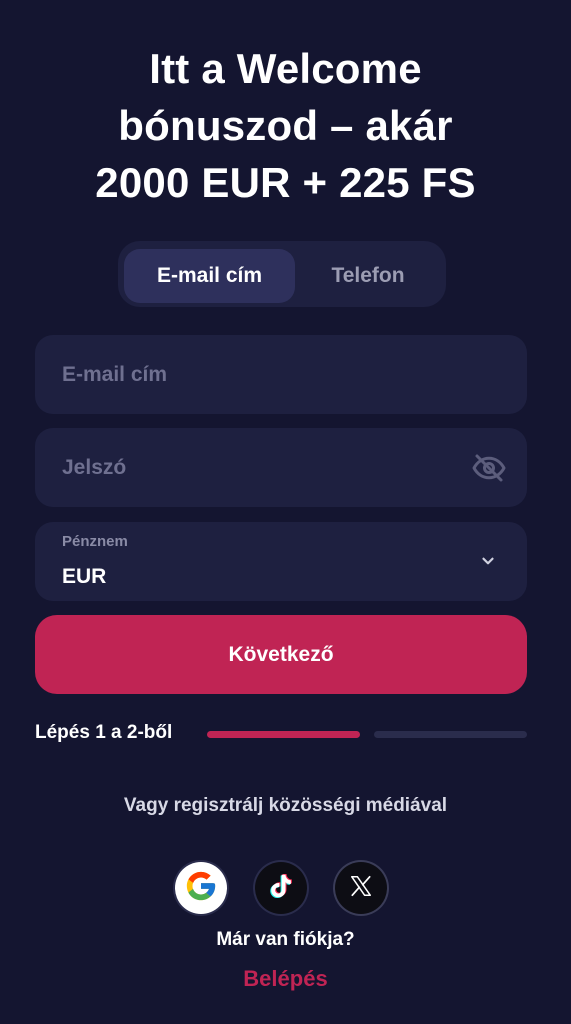  What do you see at coordinates (285, 979) in the screenshot?
I see `login-link: Belépés` at bounding box center [285, 979].